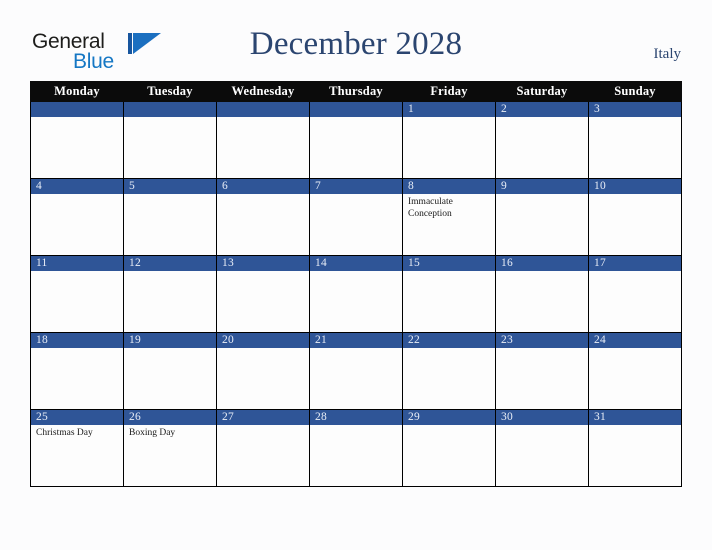 The image size is (712, 550). Describe the element at coordinates (635, 294) in the screenshot. I see `calendar-day-cell-17: 17` at that location.